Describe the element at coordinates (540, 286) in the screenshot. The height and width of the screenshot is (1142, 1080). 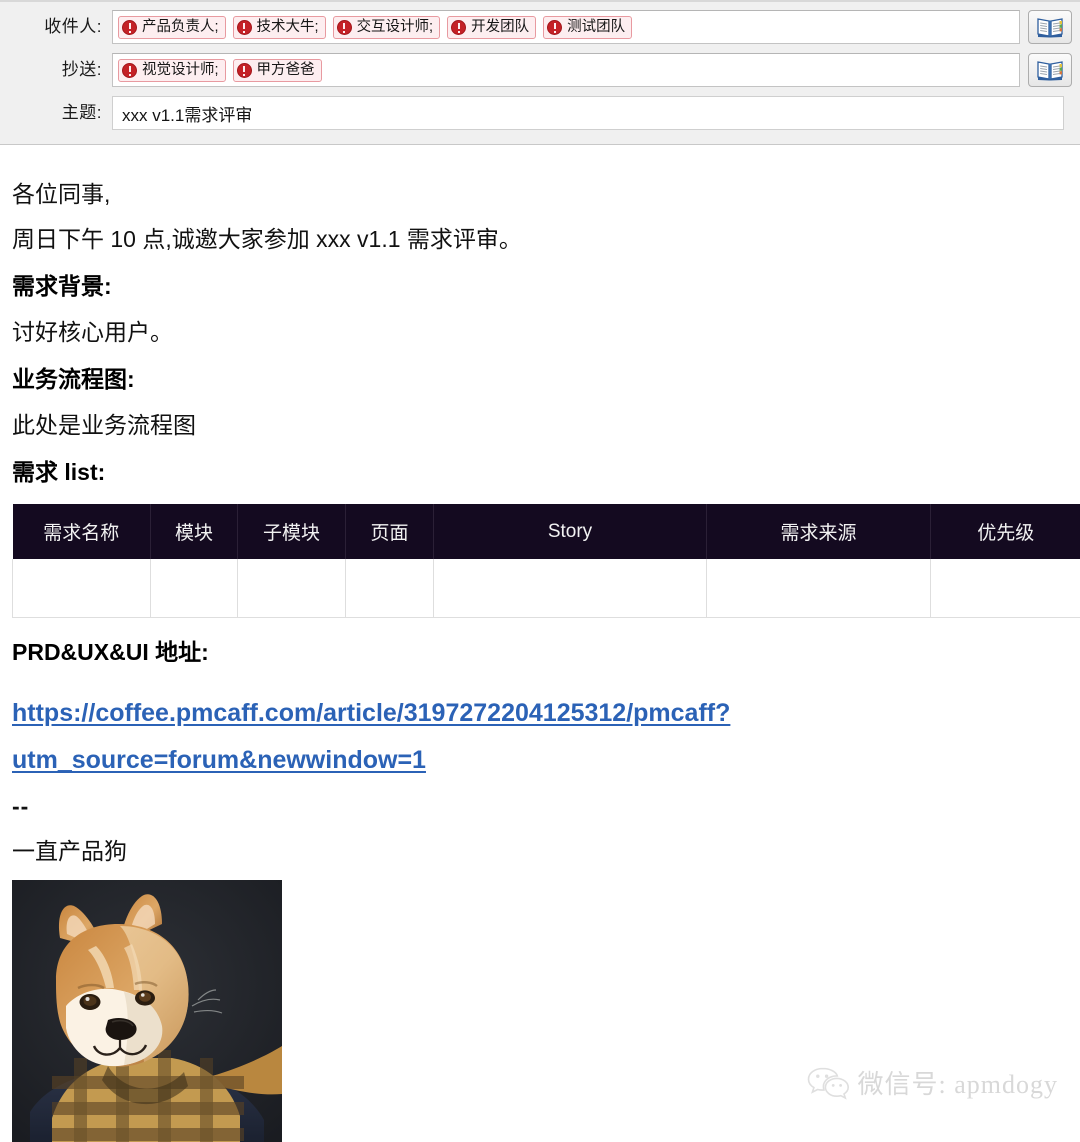
I see `background-heading: 需求背景:` at that location.